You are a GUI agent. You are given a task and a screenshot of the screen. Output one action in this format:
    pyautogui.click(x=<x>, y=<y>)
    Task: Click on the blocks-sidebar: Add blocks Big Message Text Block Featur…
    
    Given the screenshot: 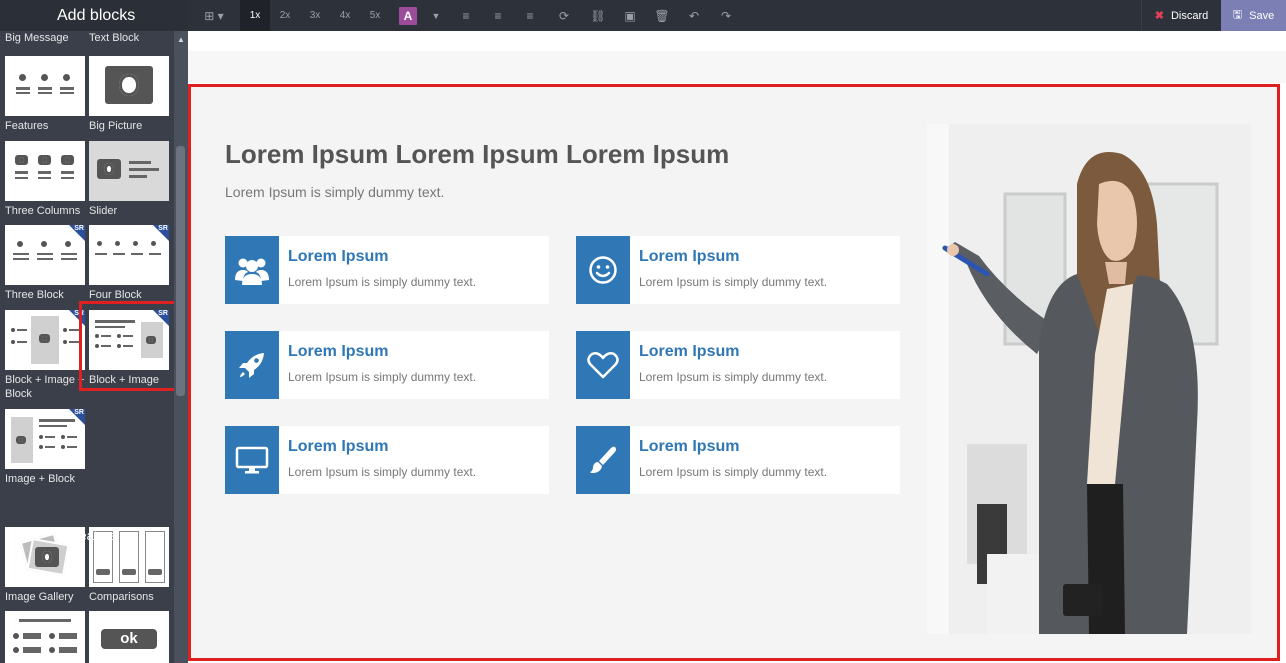 What is the action you would take?
    pyautogui.click(x=94, y=331)
    